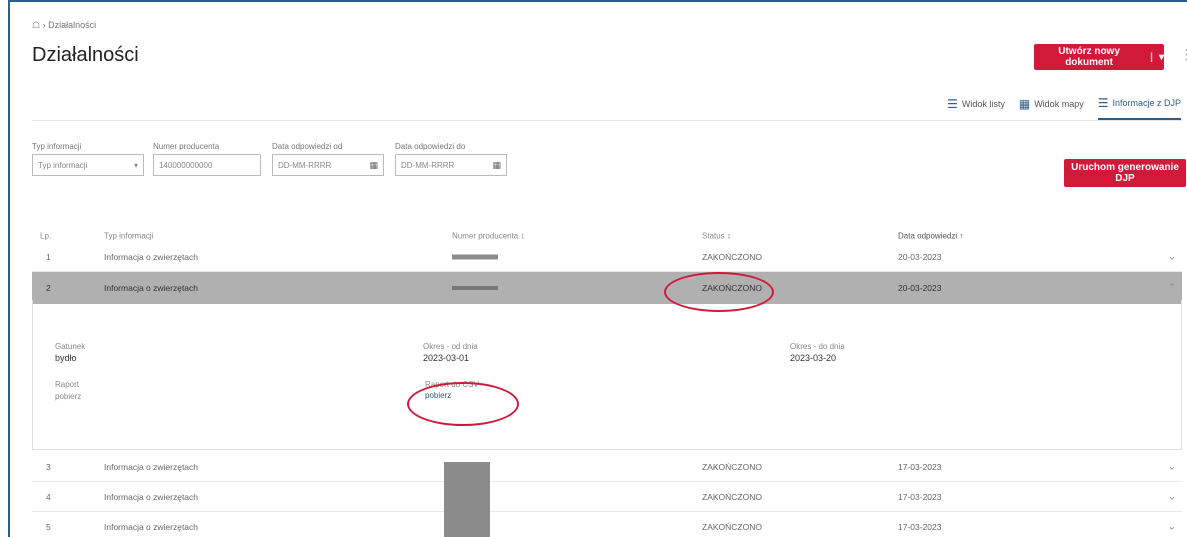 Image resolution: width=1187 pixels, height=537 pixels. I want to click on tab-djp-info: ☰ Informacje z DJP, so click(1139, 108).